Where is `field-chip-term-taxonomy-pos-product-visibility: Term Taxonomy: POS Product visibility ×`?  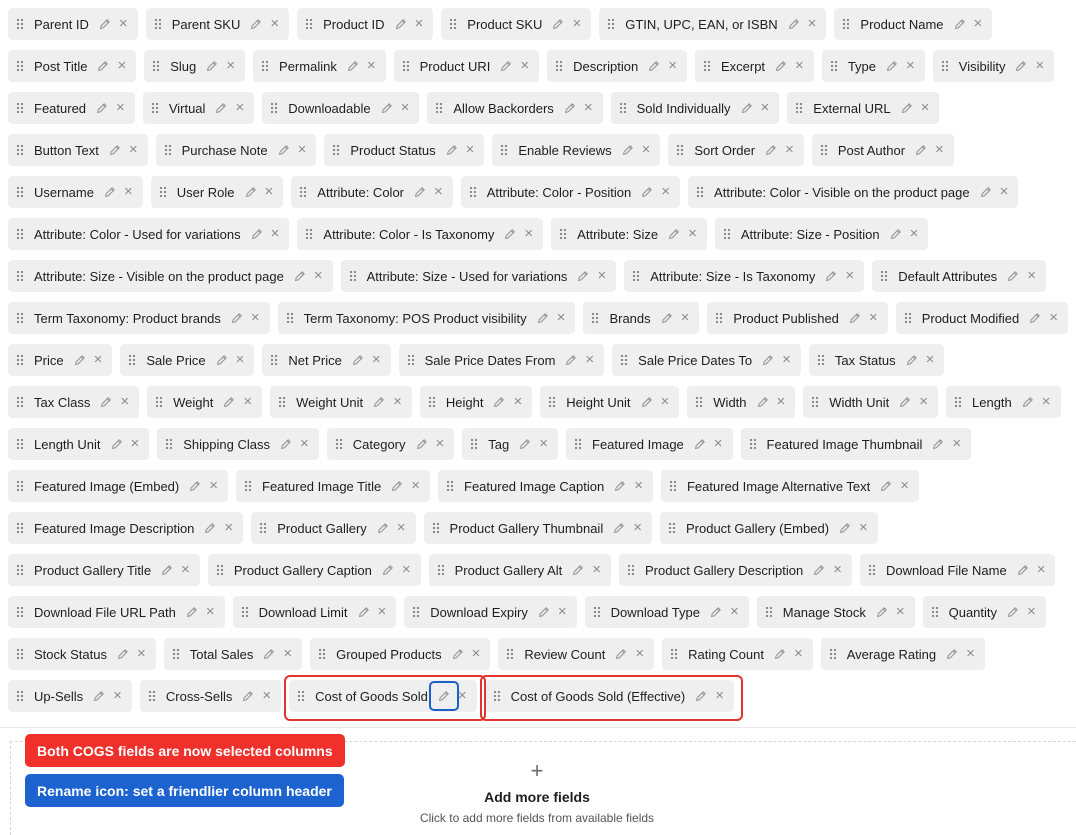 field-chip-term-taxonomy-pos-product-visibility: Term Taxonomy: POS Product visibility × is located at coordinates (426, 318).